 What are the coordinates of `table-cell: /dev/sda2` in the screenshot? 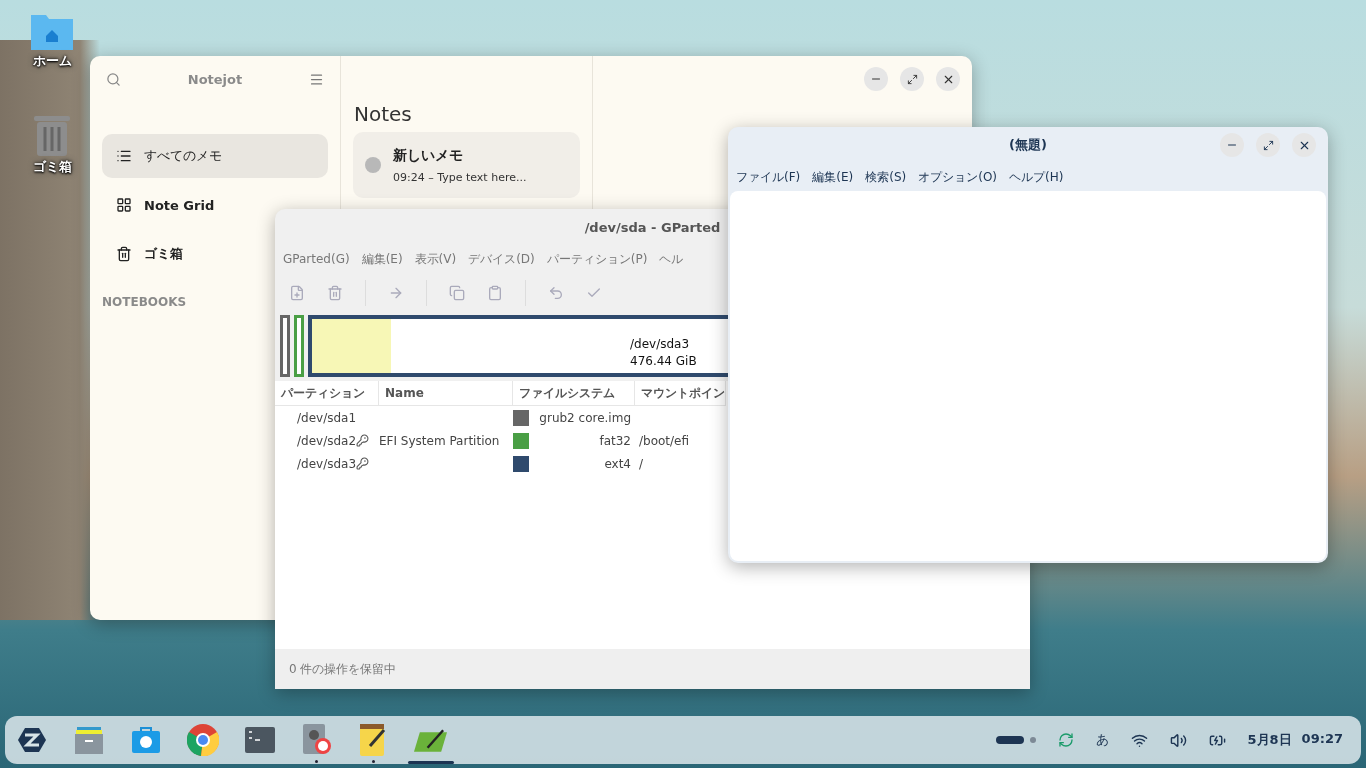 It's located at (327, 440).